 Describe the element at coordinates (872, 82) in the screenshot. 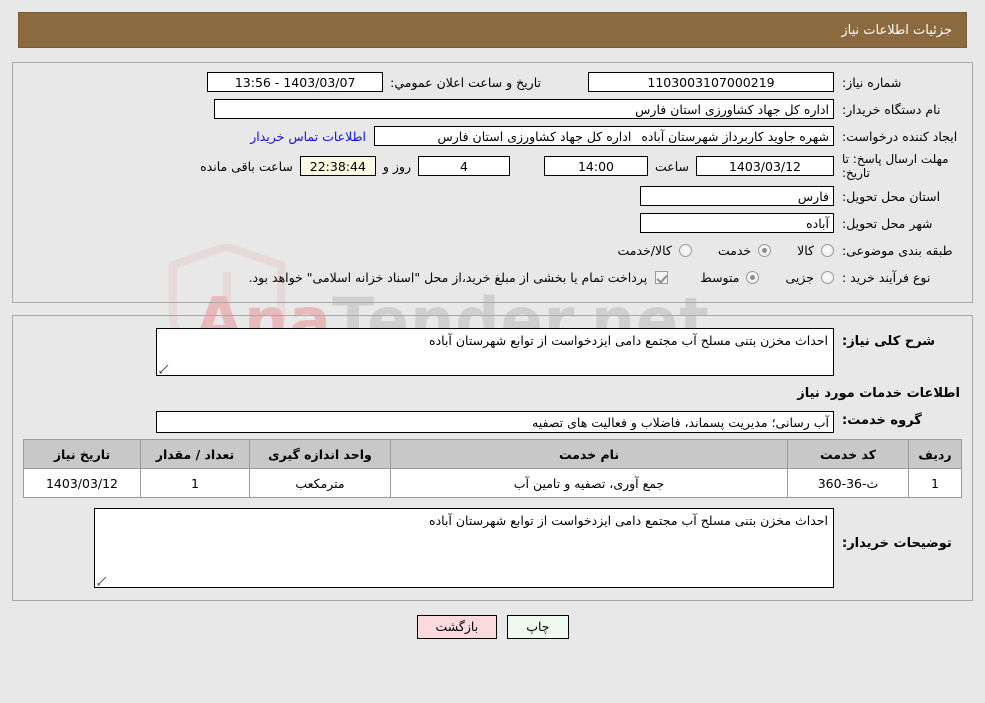

I see `need-number-label: شماره نیاز:` at that location.